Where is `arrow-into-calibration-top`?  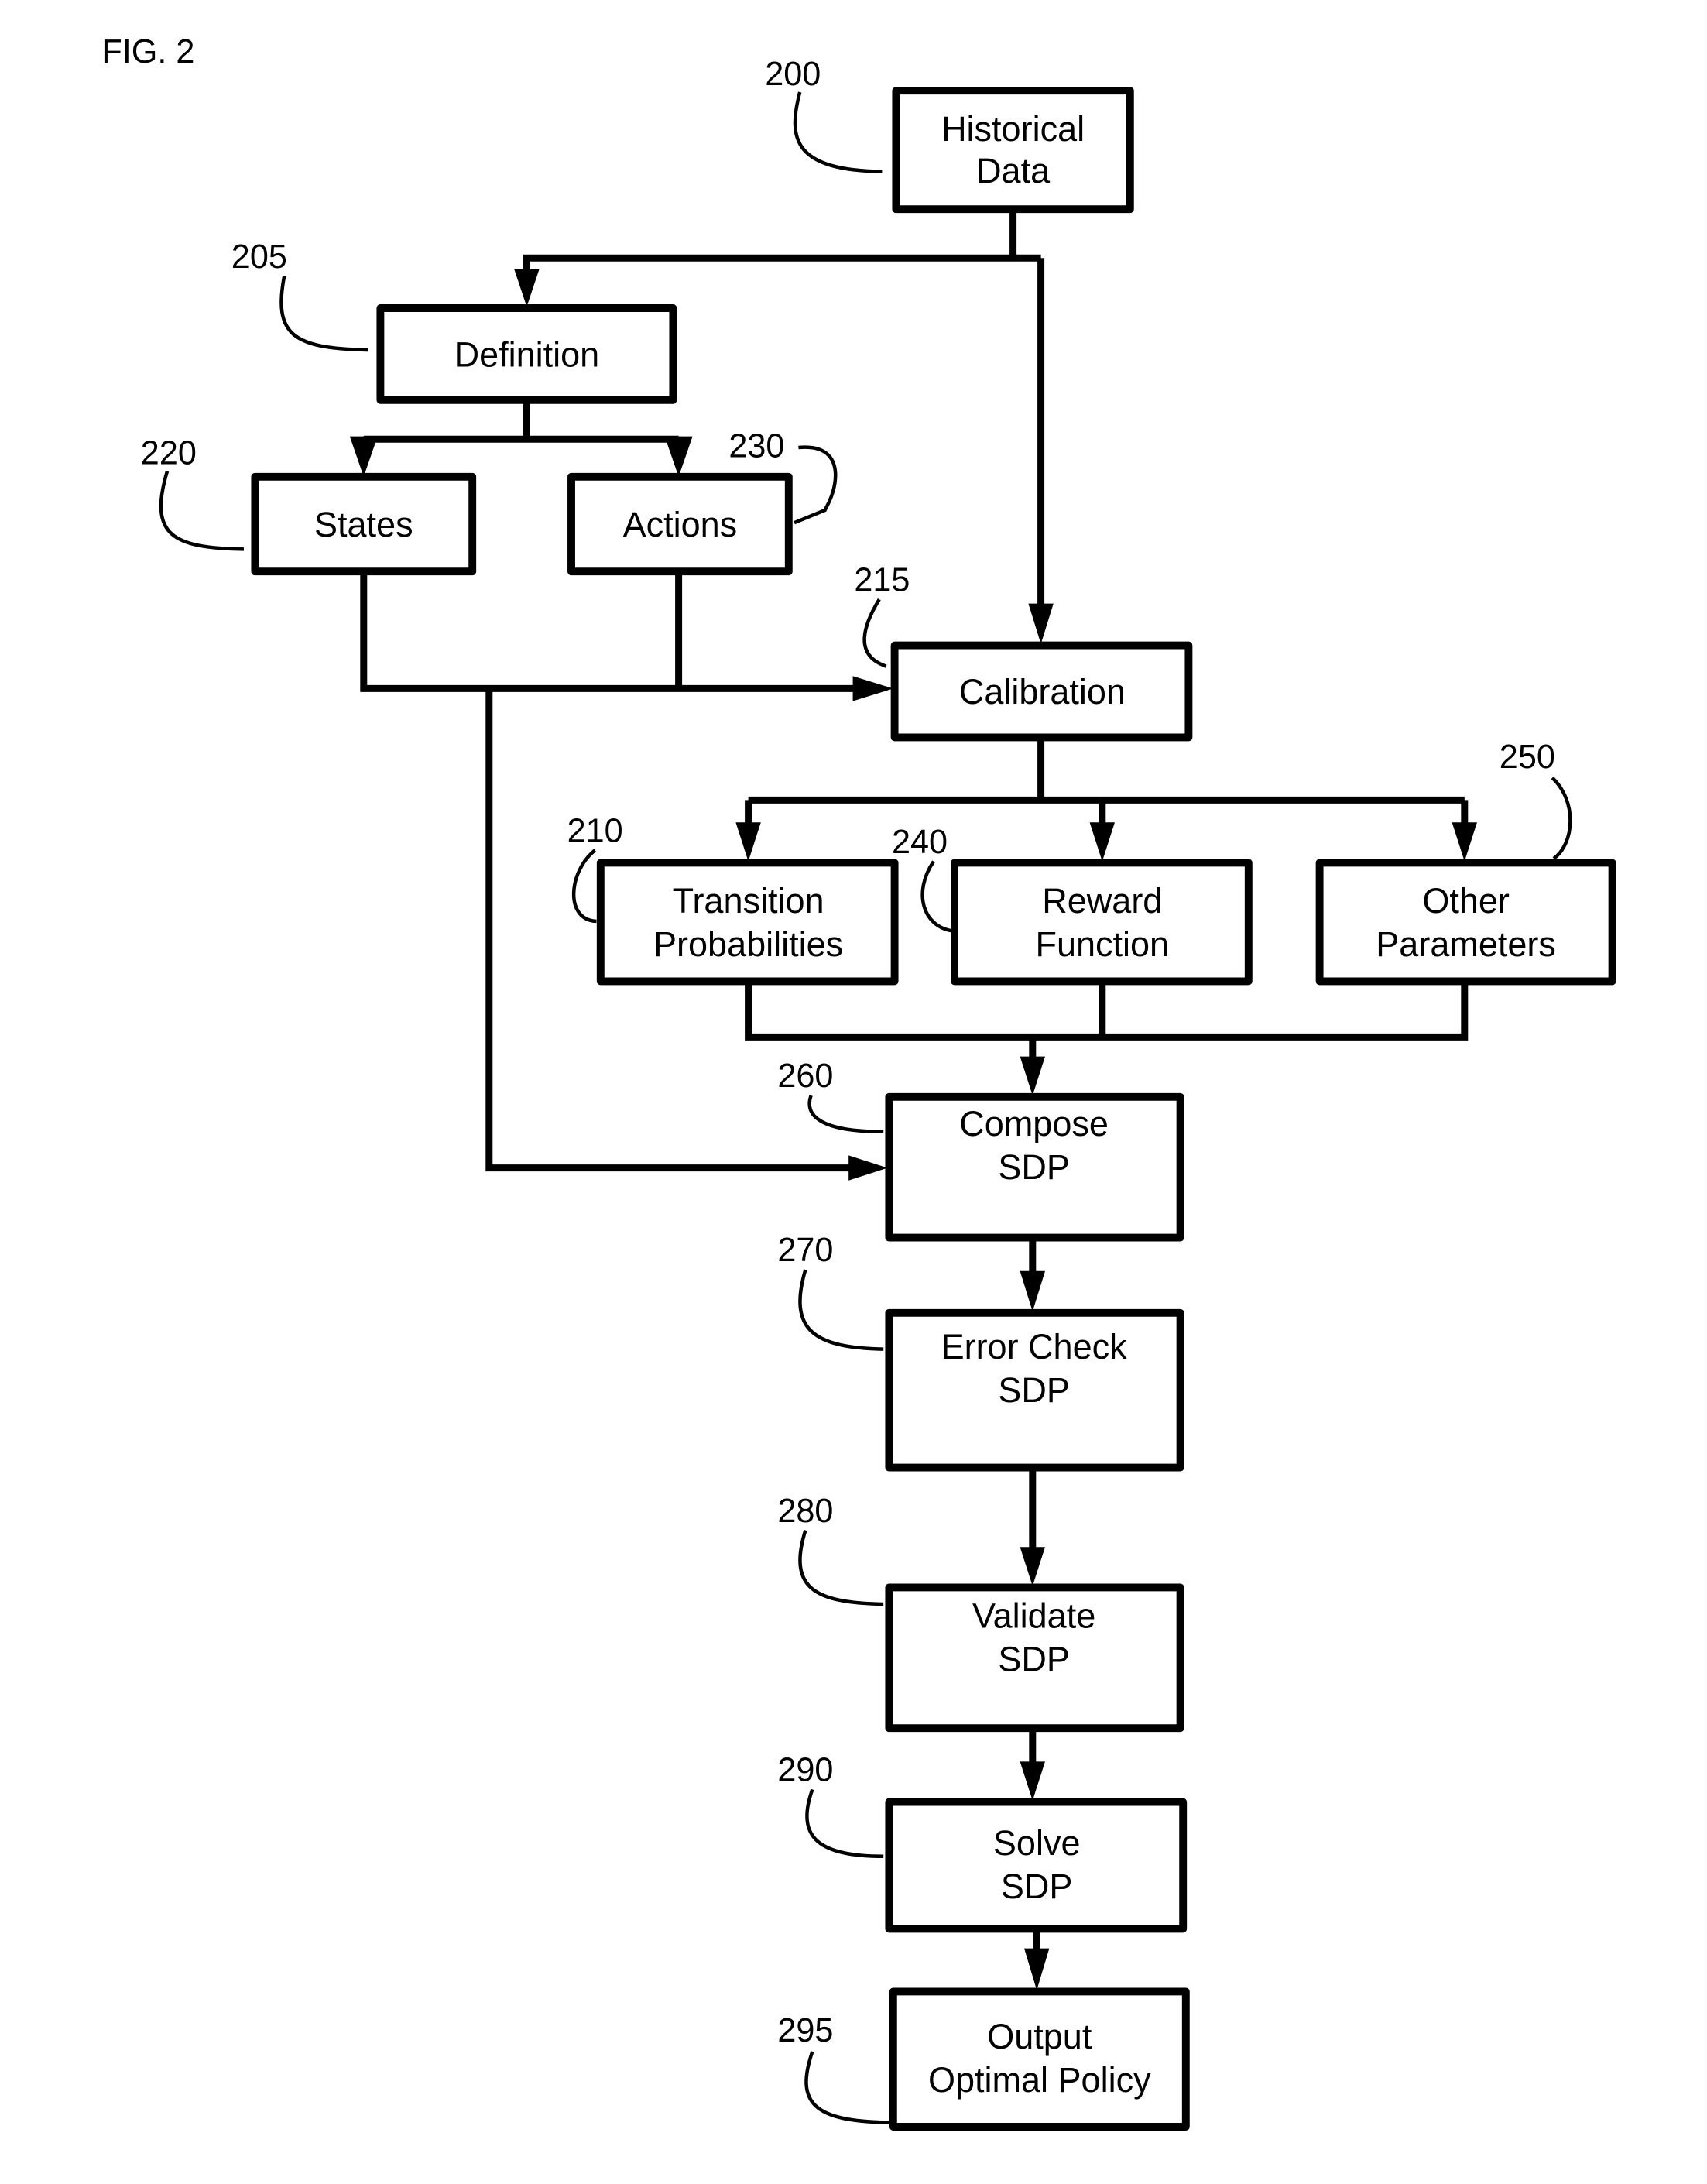 arrow-into-calibration-top is located at coordinates (1041, 623).